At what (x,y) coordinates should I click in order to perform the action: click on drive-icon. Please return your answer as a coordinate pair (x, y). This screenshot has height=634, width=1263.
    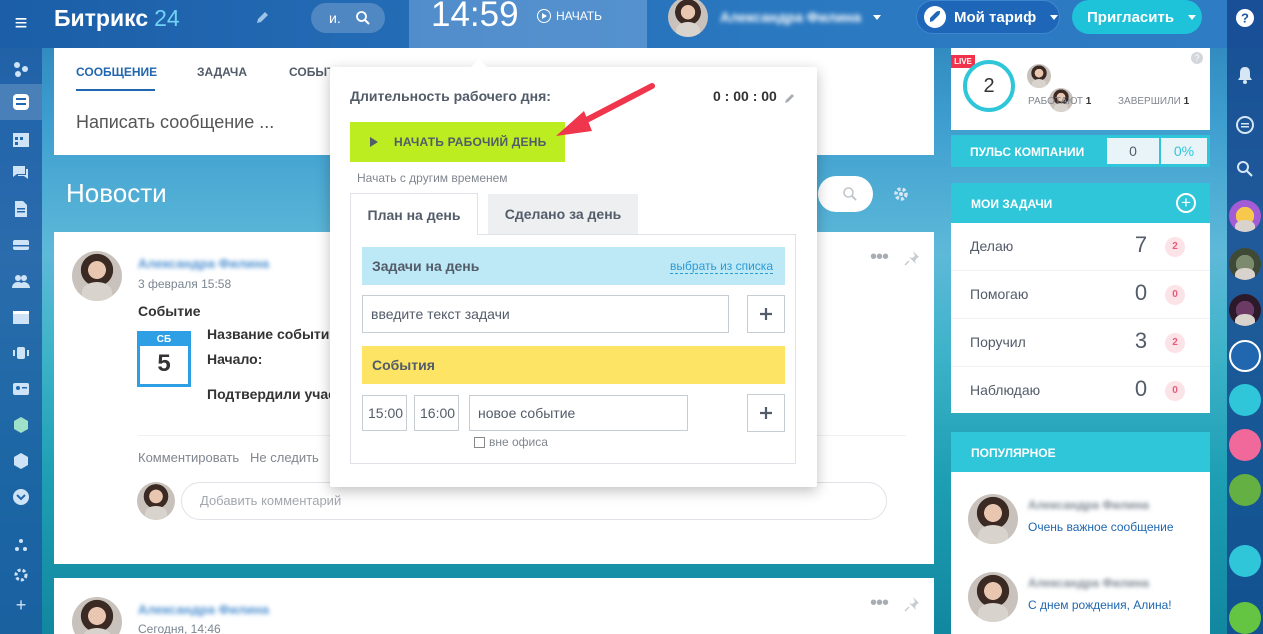
    Looking at the image, I should click on (21, 245).